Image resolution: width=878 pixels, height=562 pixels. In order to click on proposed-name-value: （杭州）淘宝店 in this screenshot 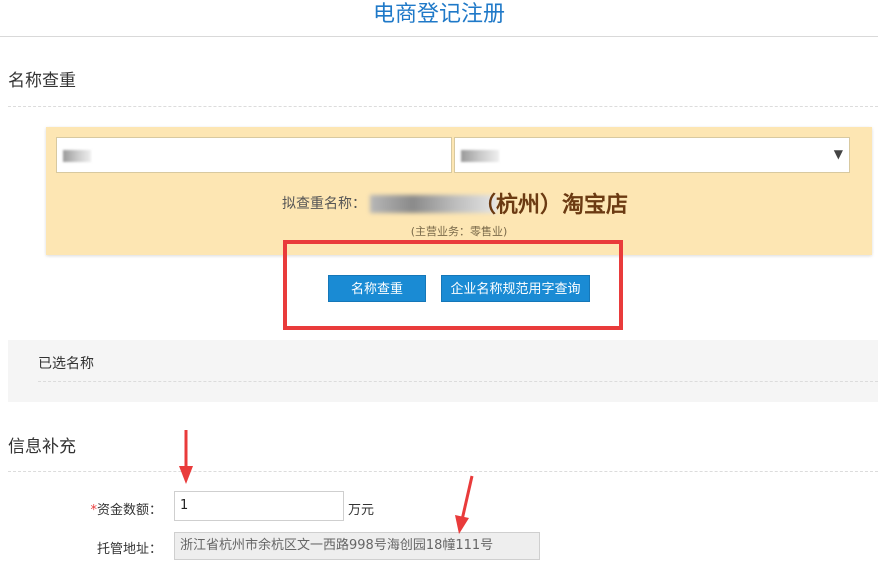, I will do `click(551, 205)`.